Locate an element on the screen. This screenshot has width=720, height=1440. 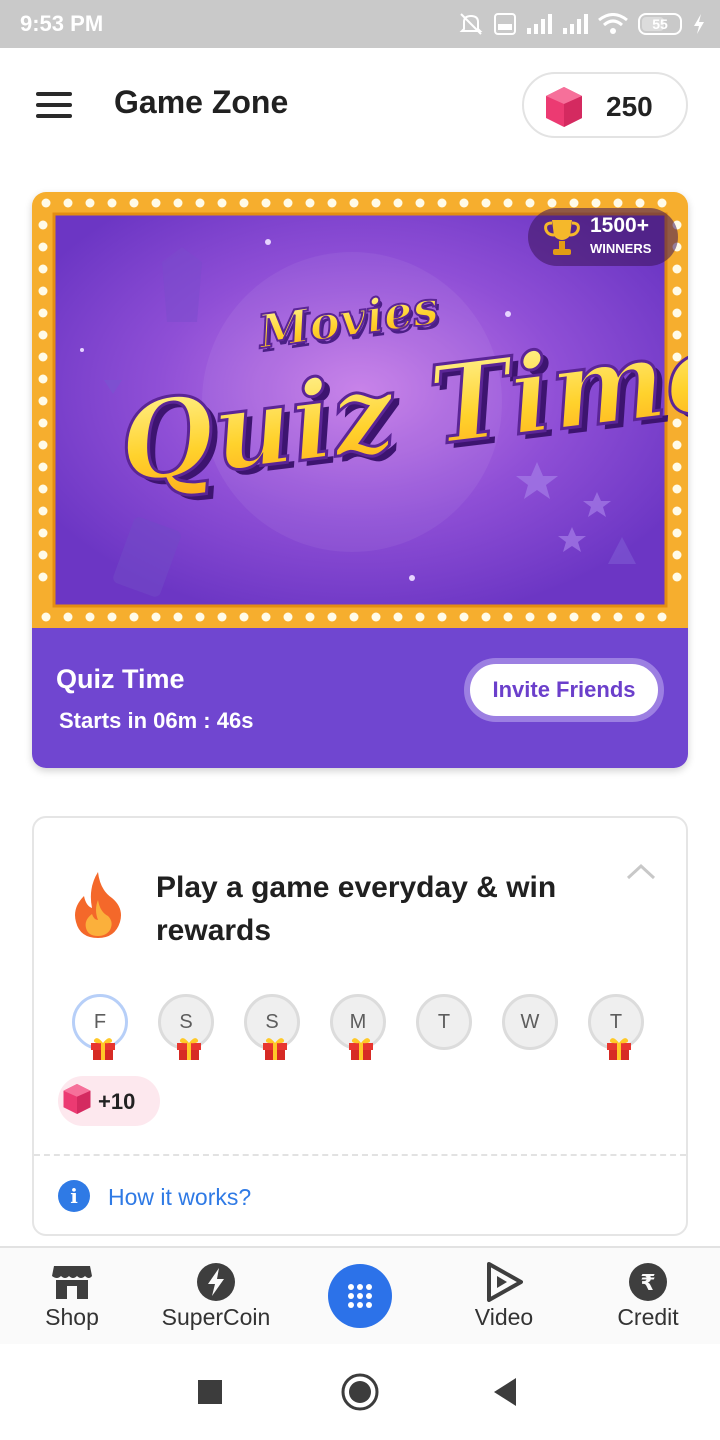
charging-icon is located at coordinates (699, 24).